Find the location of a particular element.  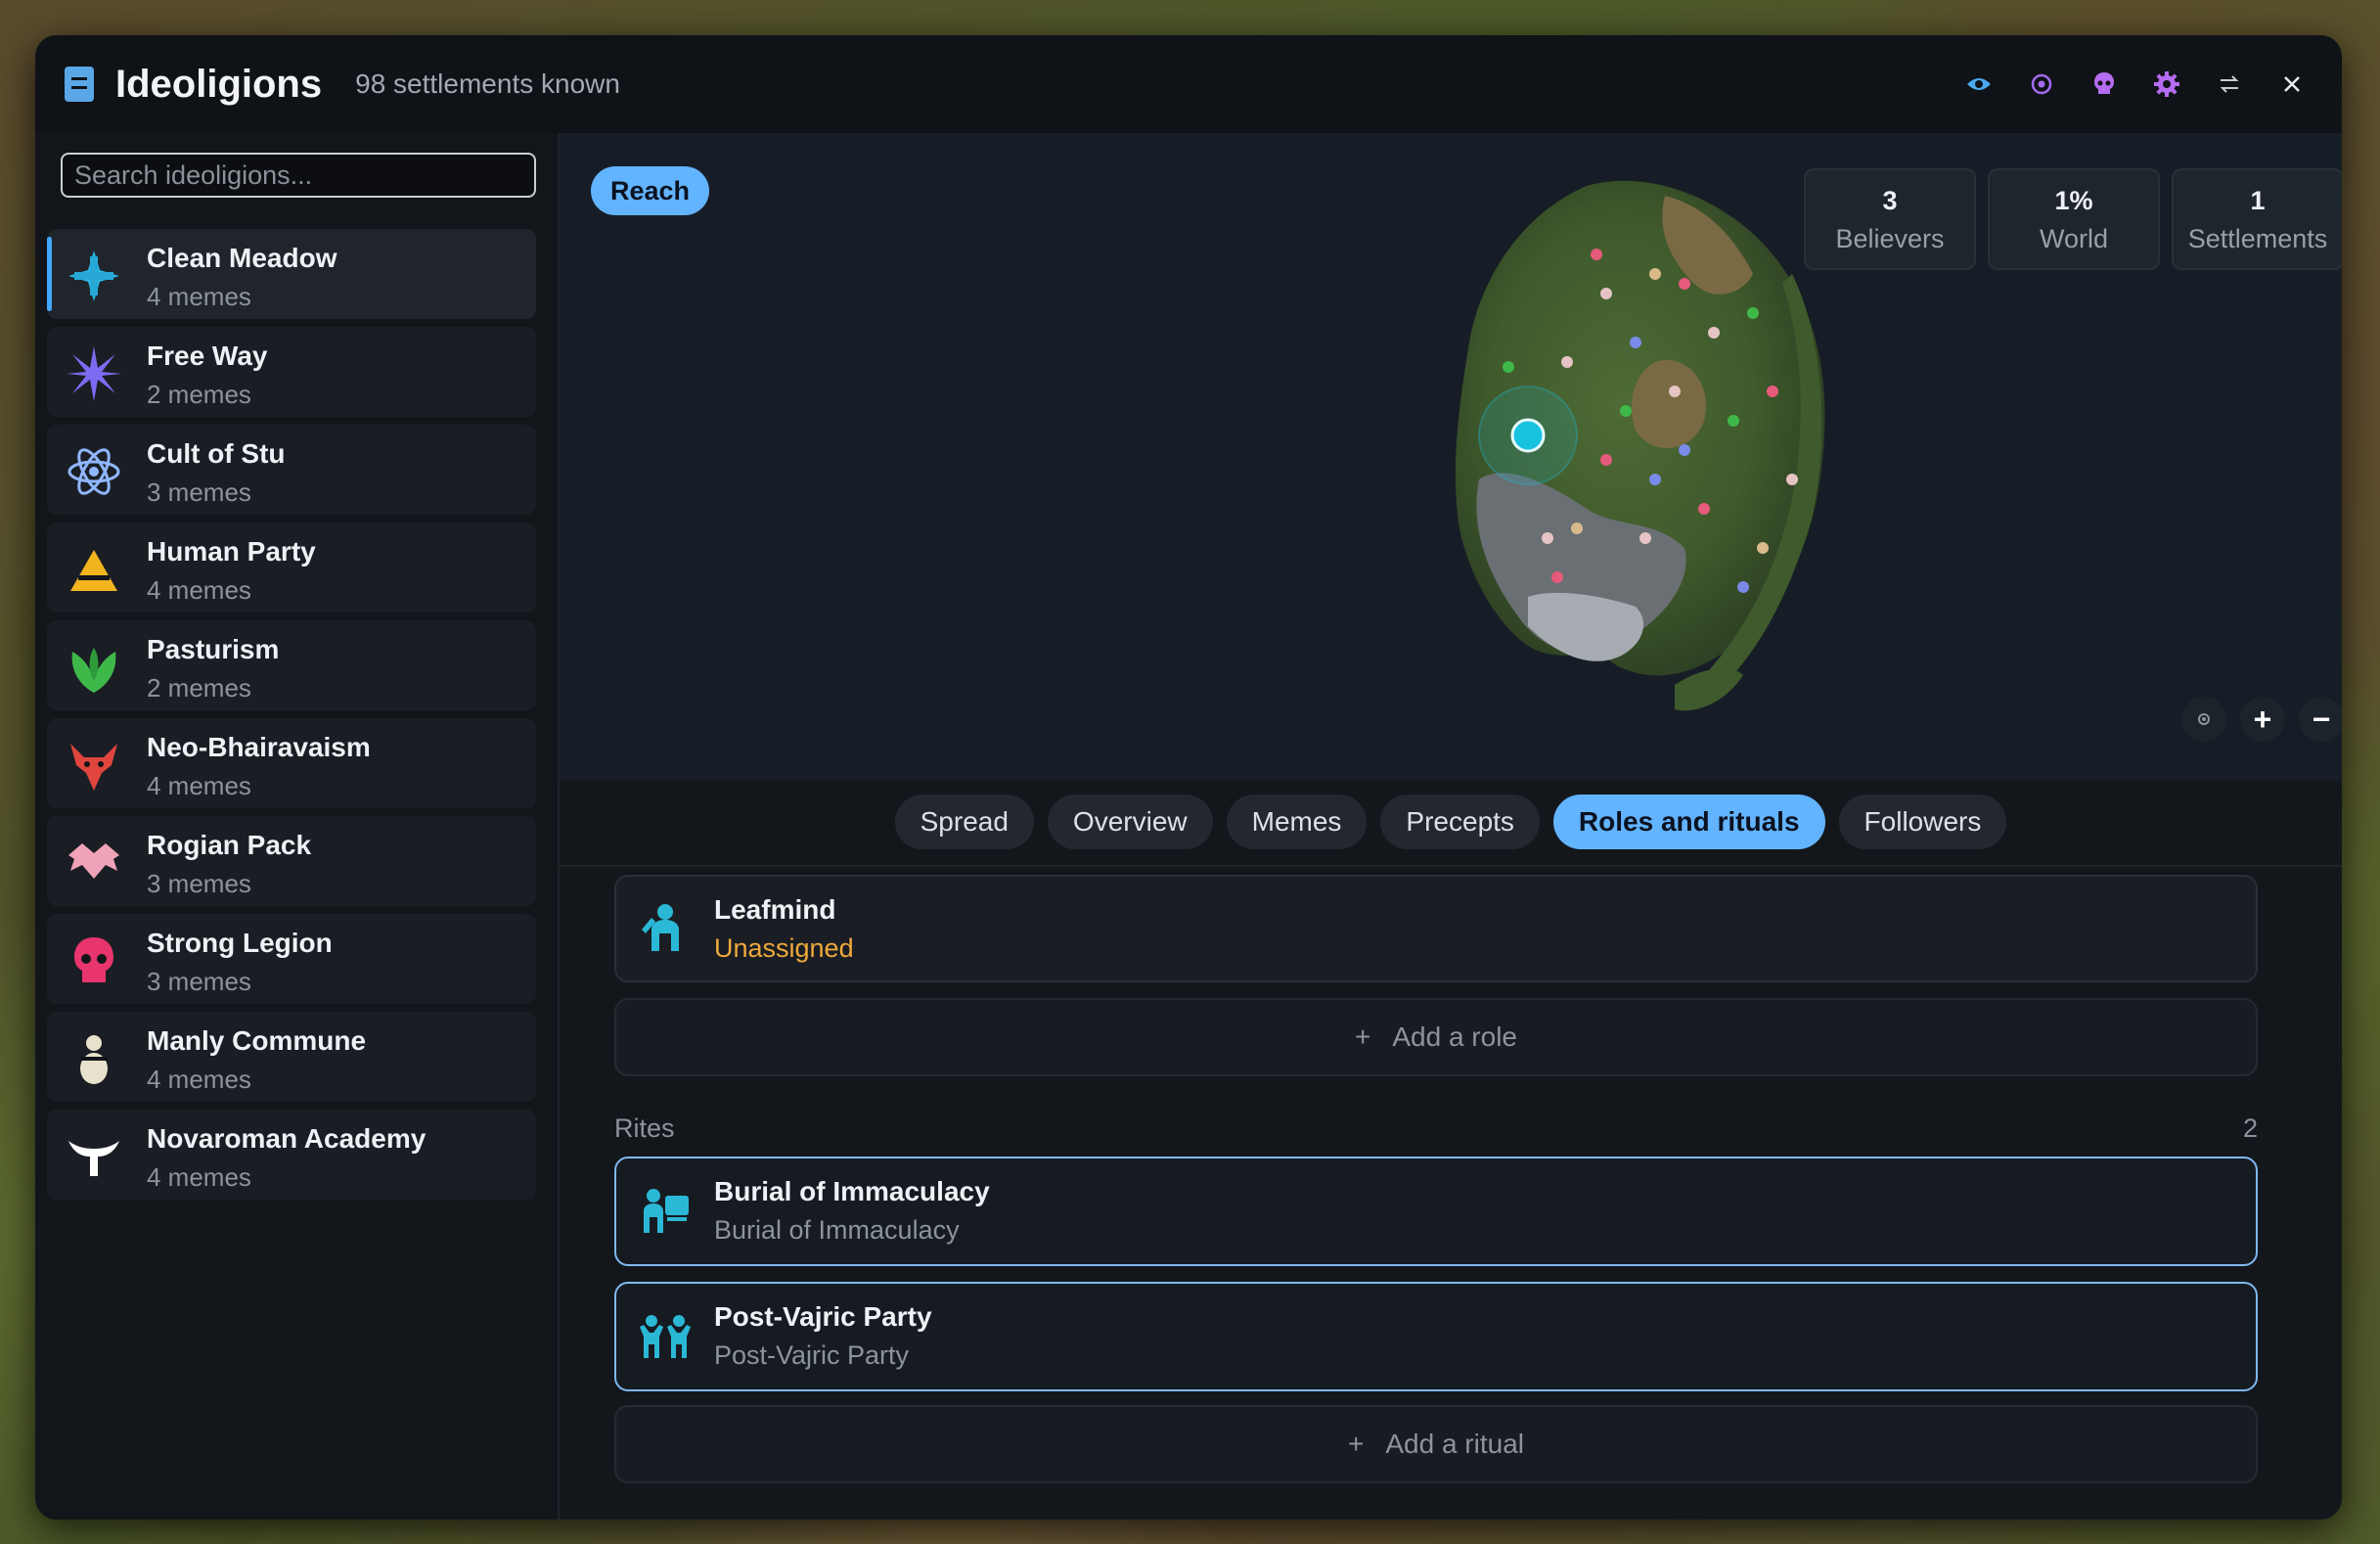

recenter-icon is located at coordinates (2203, 719).